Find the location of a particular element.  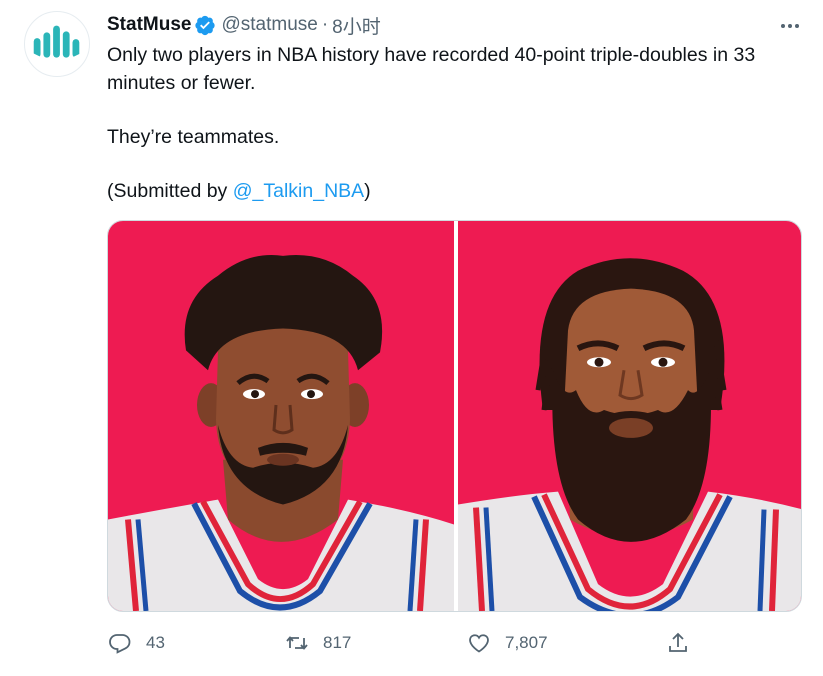

like-count: 7,807 is located at coordinates (526, 642).